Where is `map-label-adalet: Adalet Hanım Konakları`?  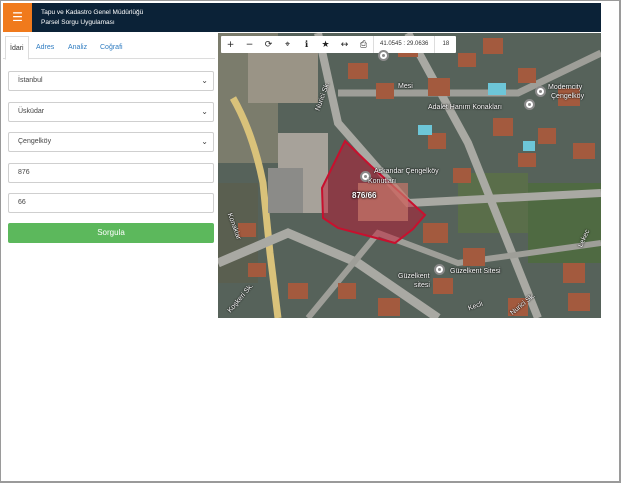
map-label-adalet: Adalet Hanım Konakları is located at coordinates (465, 107).